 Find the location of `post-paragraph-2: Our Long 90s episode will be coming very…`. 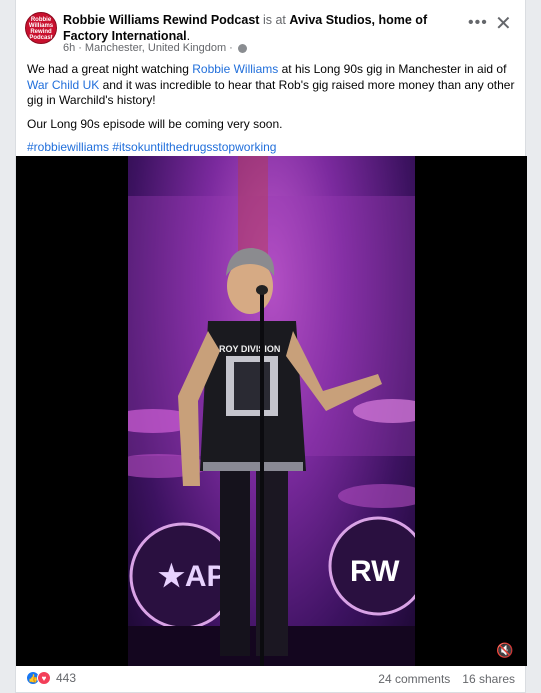

post-paragraph-2: Our Long 90s episode will be coming very… is located at coordinates (155, 123).